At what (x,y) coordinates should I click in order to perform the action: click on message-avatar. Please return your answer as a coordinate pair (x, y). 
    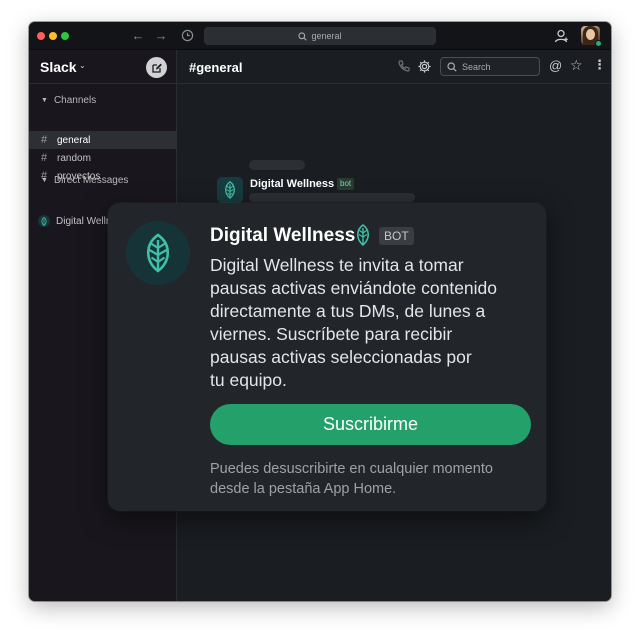
    Looking at the image, I should click on (230, 190).